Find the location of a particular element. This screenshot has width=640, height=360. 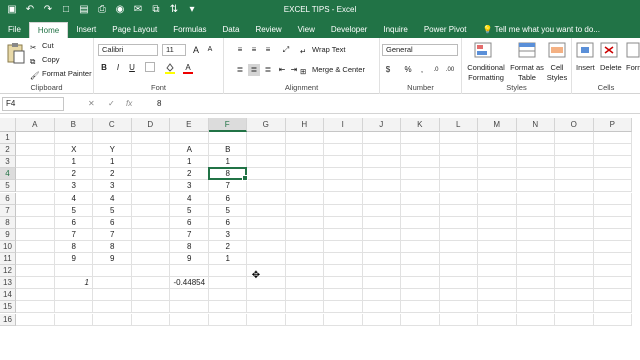

format-as-table-button: Format as Table is located at coordinates (527, 73).